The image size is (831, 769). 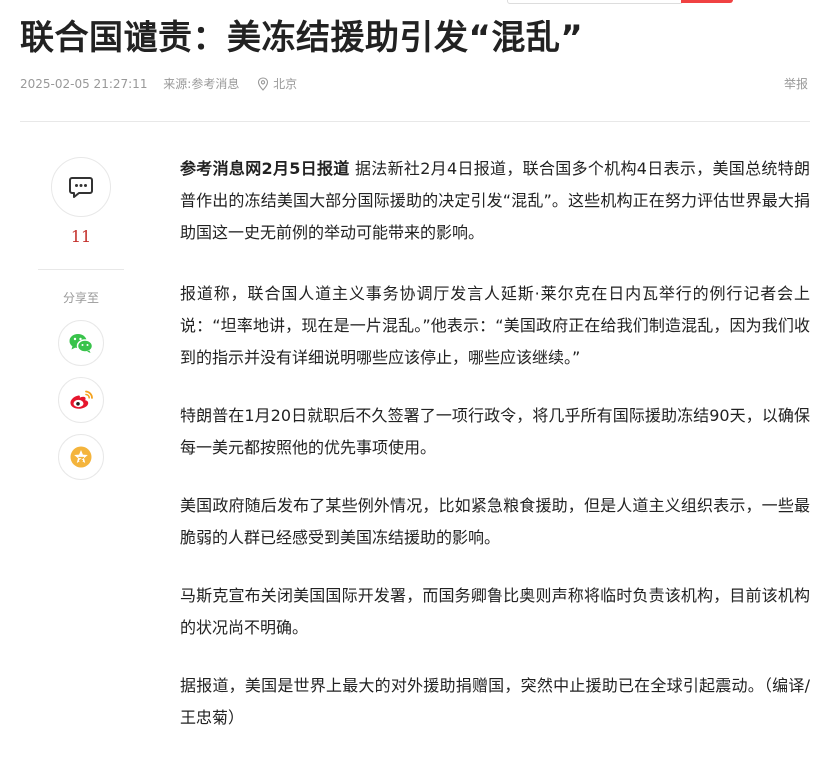 What do you see at coordinates (415, 121) in the screenshot?
I see `header-divider` at bounding box center [415, 121].